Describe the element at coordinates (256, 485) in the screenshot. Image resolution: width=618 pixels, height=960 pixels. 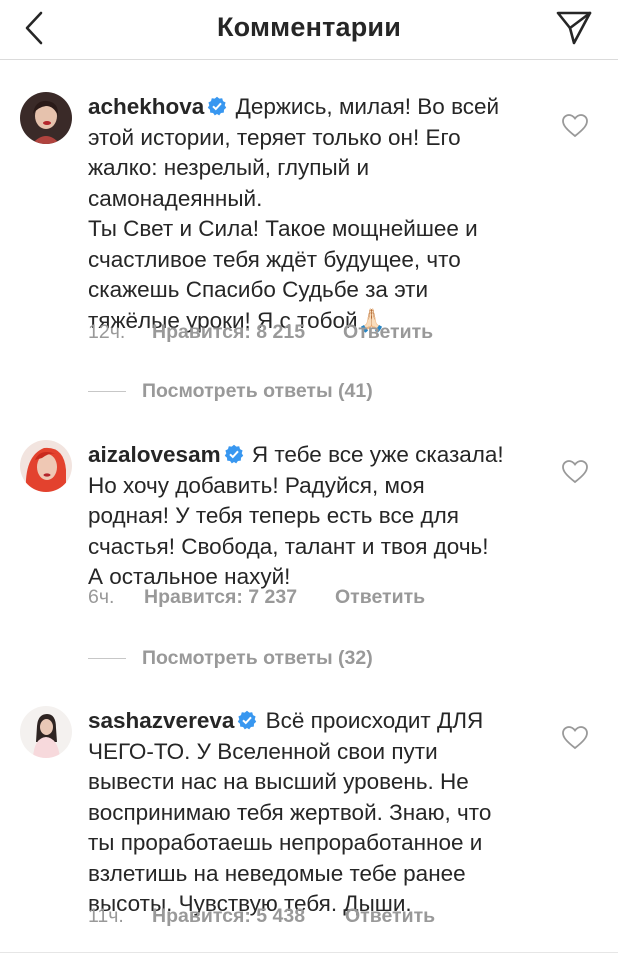
I see `comment-text-line: Но хочу добавить! Радуйся, моя` at that location.